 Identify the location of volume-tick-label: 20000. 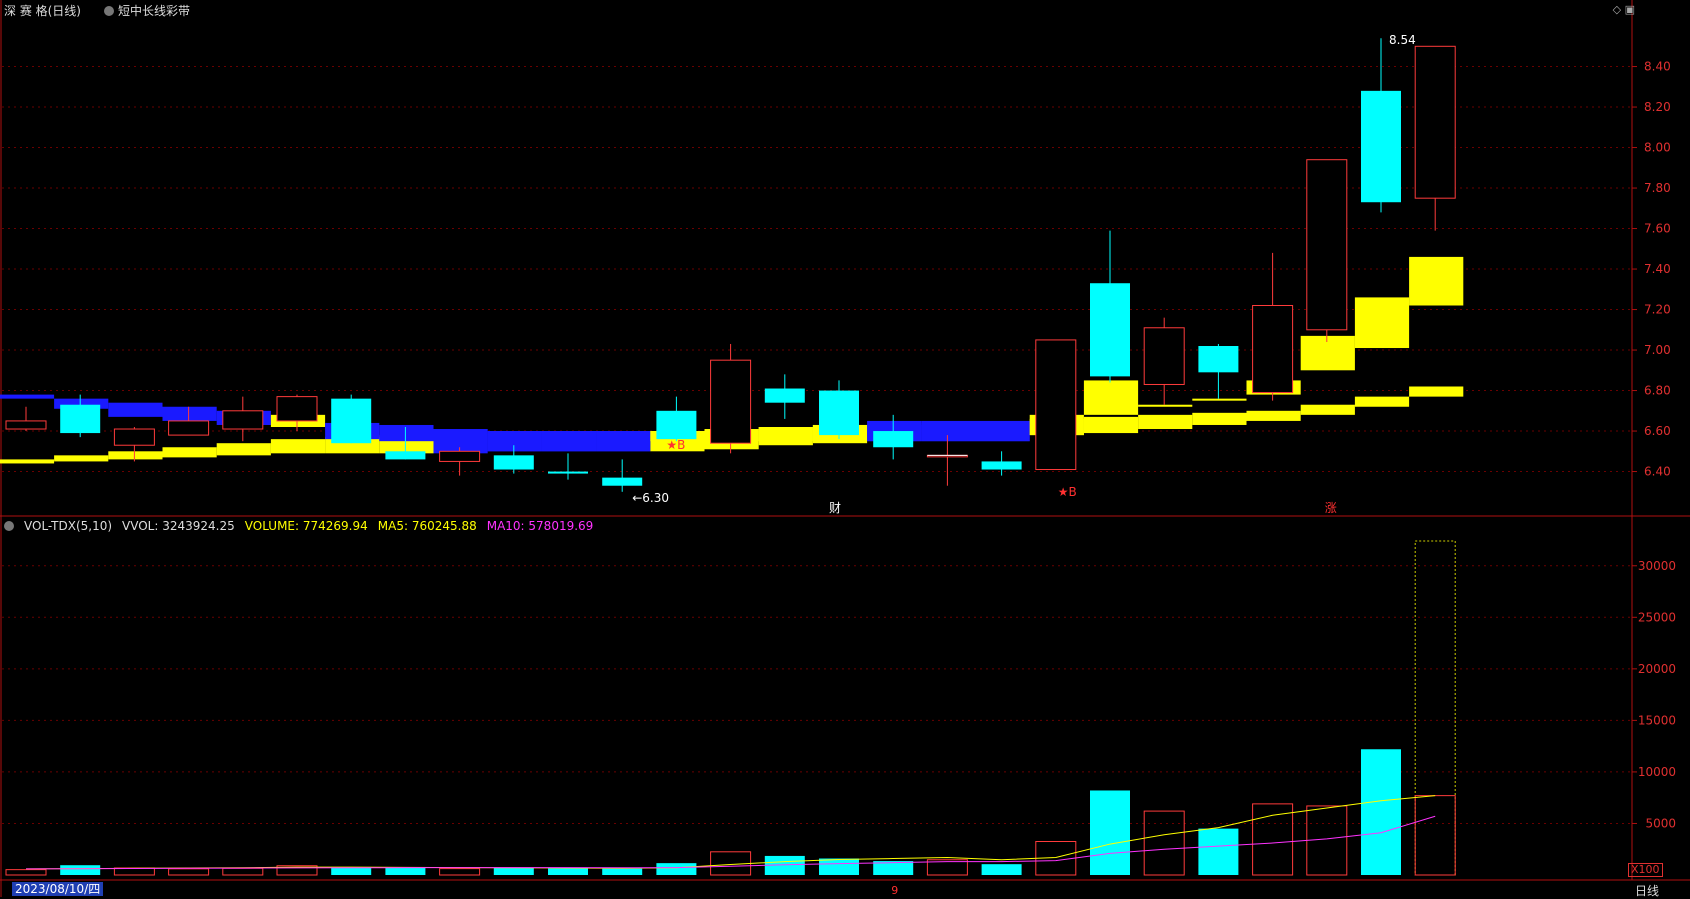
(1657, 669).